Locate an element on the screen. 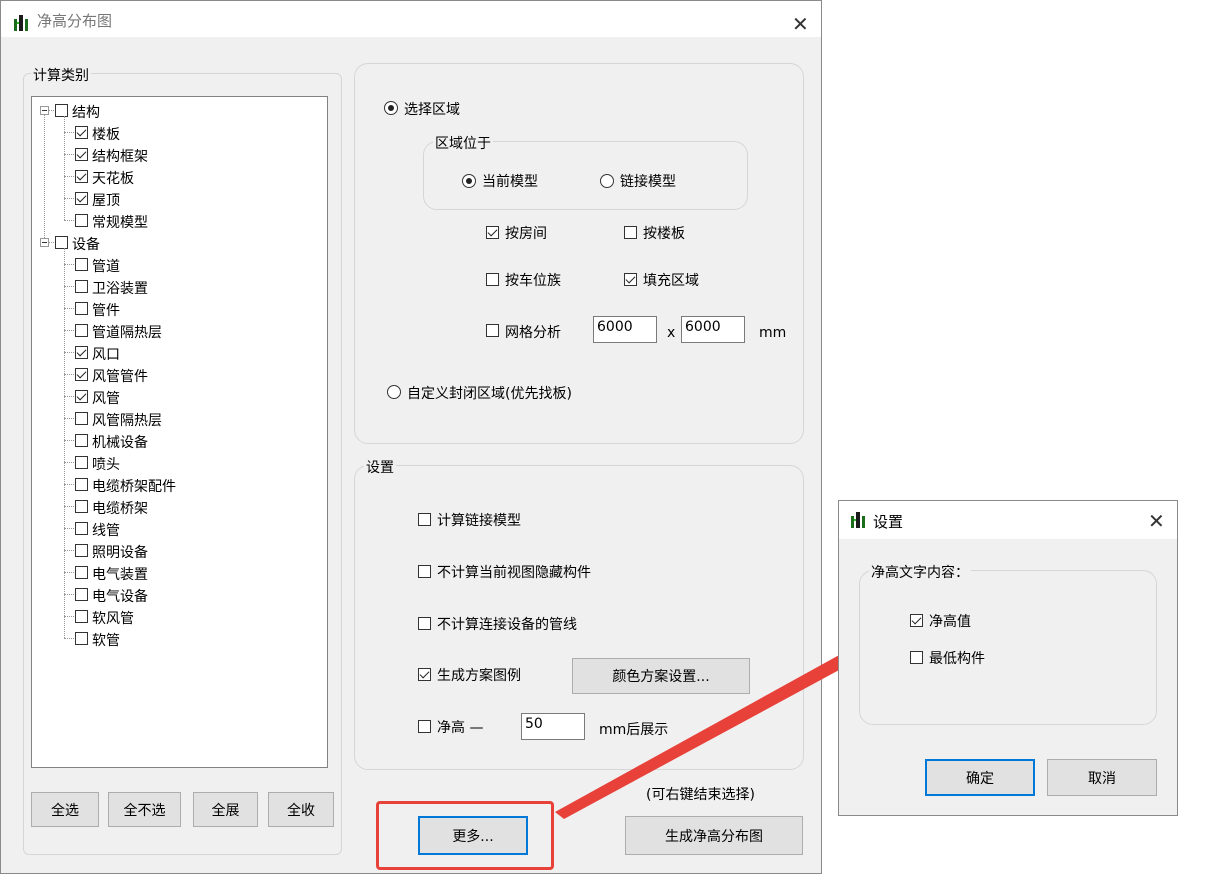 The image size is (1206, 877). settings-titlebar: 设置 ✕ is located at coordinates (1008, 520).